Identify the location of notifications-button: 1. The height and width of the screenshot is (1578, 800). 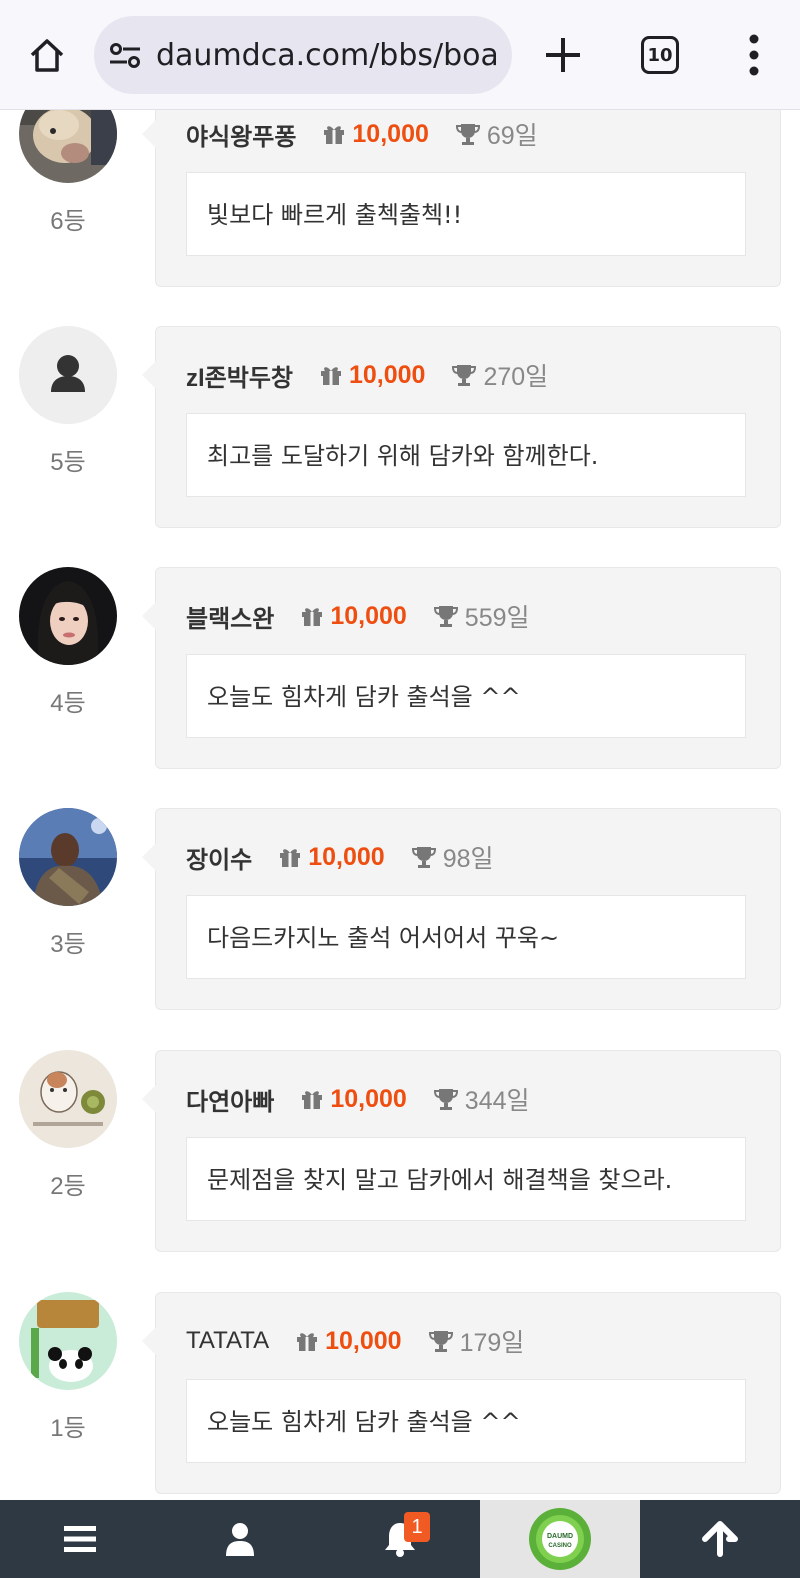
(400, 1539).